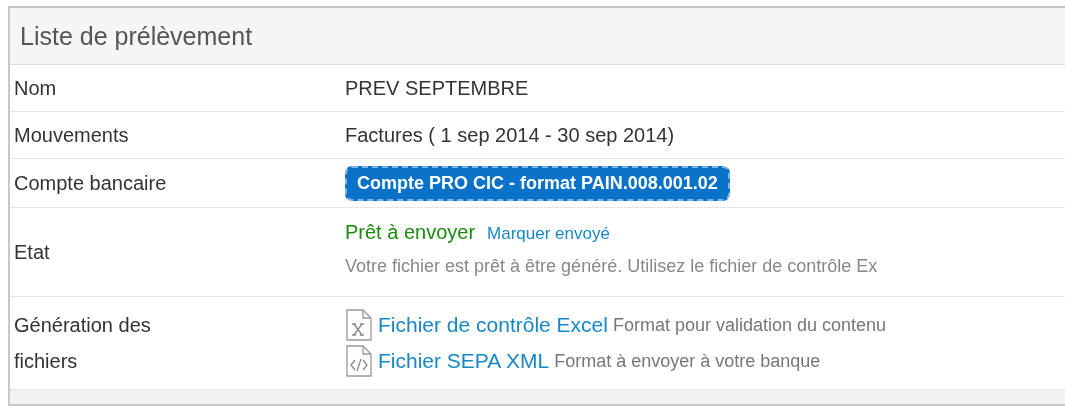 This screenshot has height=411, width=1065. I want to click on mark-sent-link: Marquer envoyé, so click(548, 233).